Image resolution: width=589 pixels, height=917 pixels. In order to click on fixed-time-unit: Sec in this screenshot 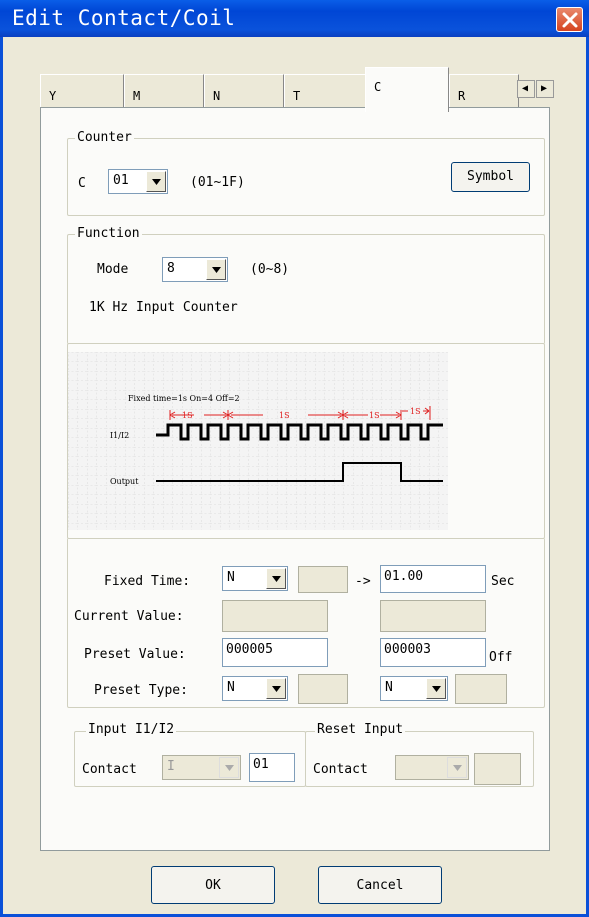, I will do `click(503, 581)`.